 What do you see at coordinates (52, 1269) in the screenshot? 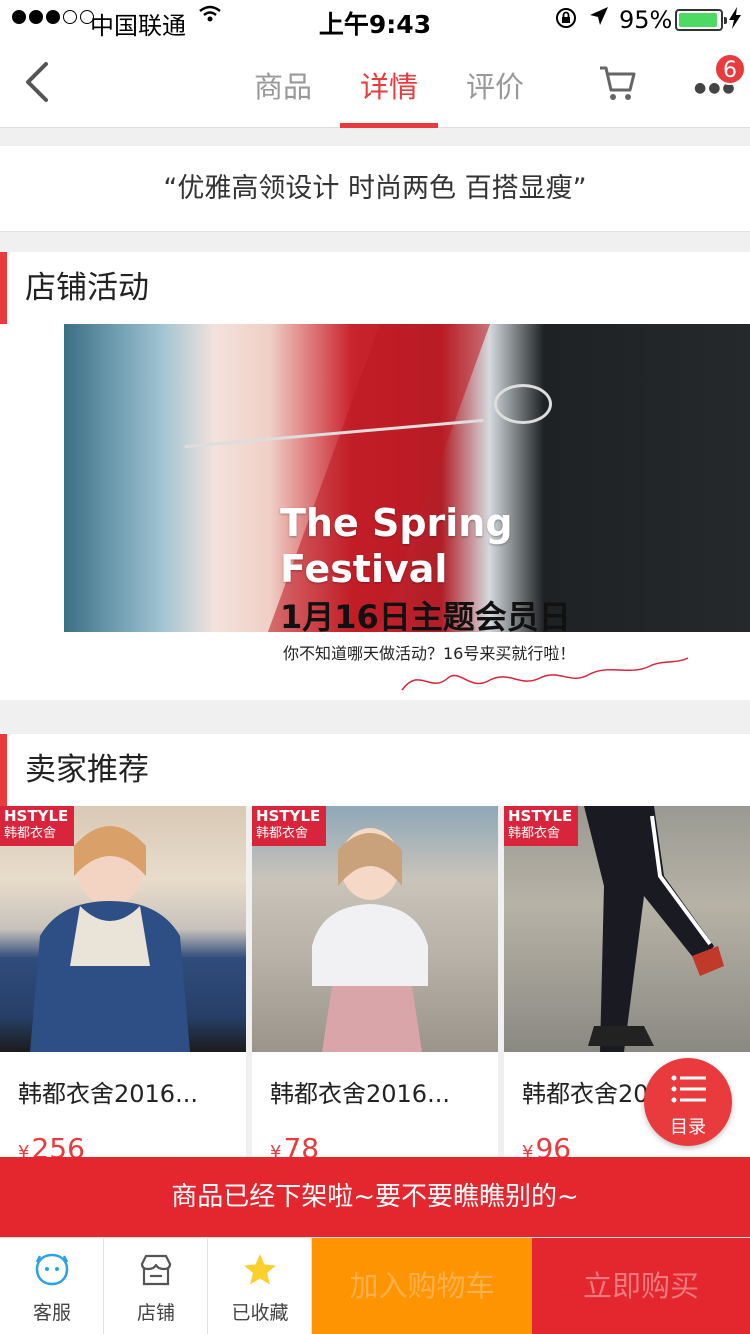
I see `service-face-icon` at bounding box center [52, 1269].